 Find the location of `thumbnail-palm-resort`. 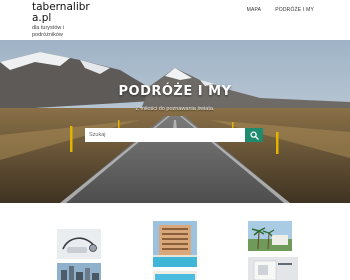

thumbnail-palm-resort is located at coordinates (270, 236).